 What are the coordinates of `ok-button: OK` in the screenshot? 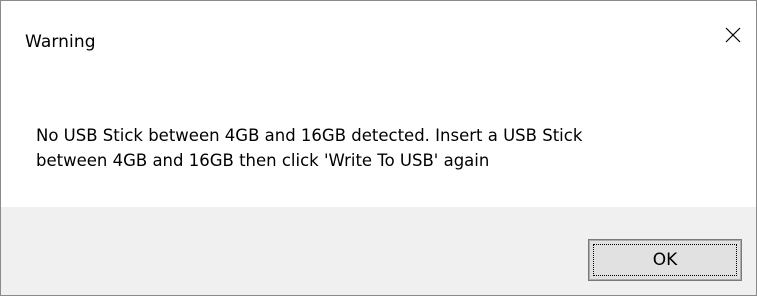 It's located at (665, 260).